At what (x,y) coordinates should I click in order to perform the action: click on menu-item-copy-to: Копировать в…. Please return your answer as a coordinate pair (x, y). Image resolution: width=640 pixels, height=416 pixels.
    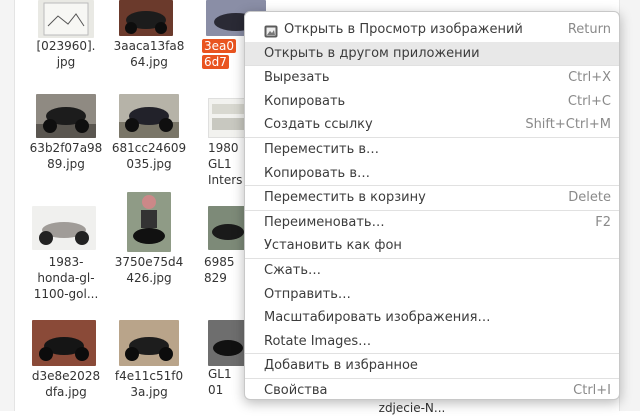
    Looking at the image, I should click on (432, 174).